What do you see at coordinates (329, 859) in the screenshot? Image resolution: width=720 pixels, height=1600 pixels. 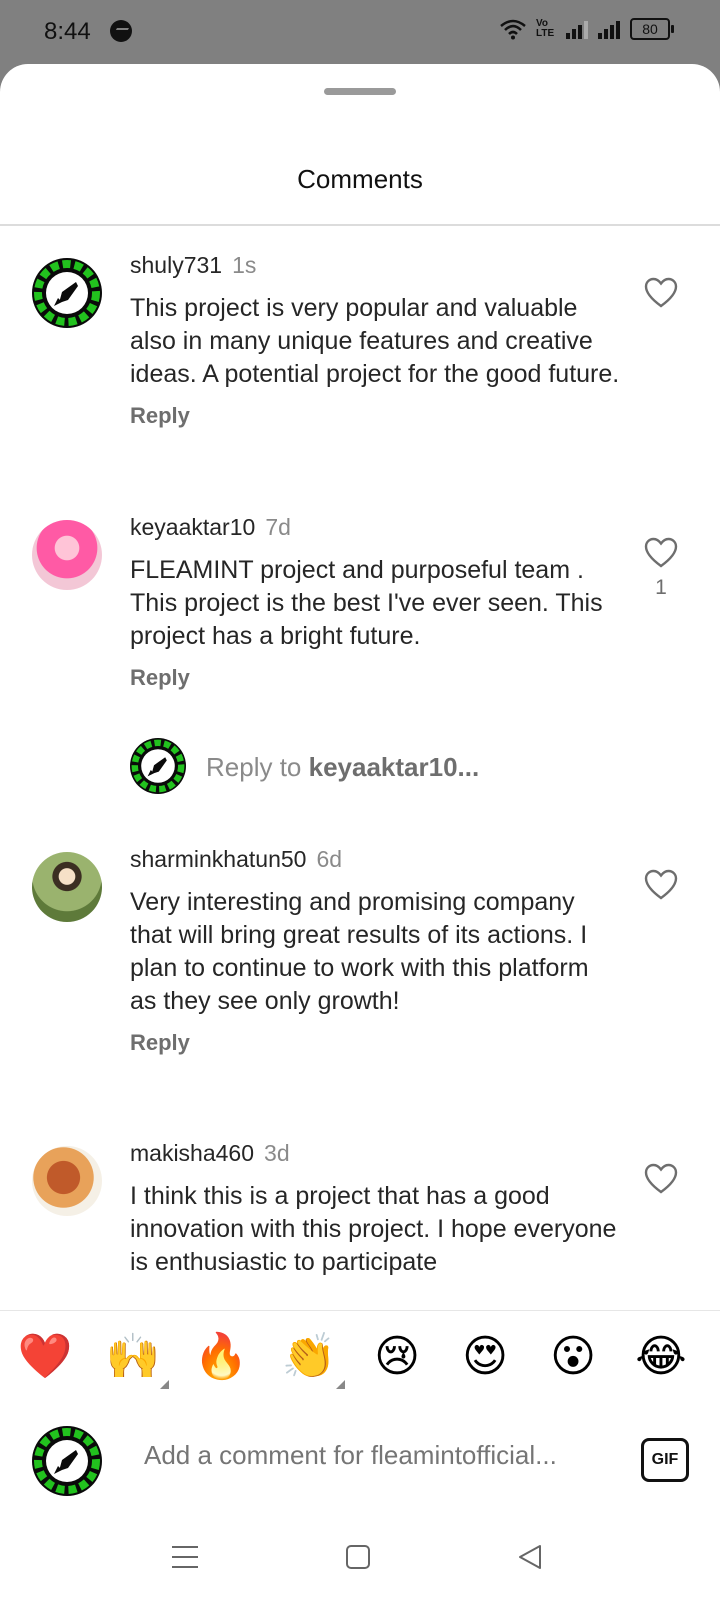 I see `comment-time: 6d` at bounding box center [329, 859].